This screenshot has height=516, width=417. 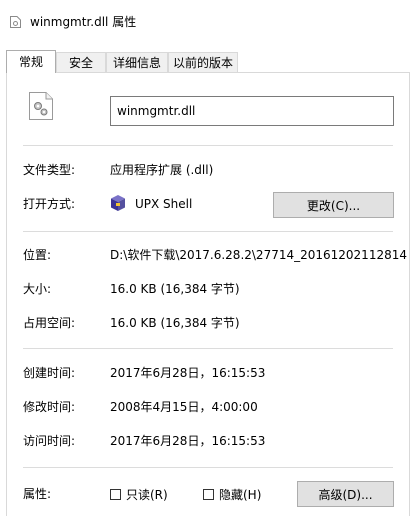 What do you see at coordinates (81, 62) in the screenshot?
I see `tab-security: 安全` at bounding box center [81, 62].